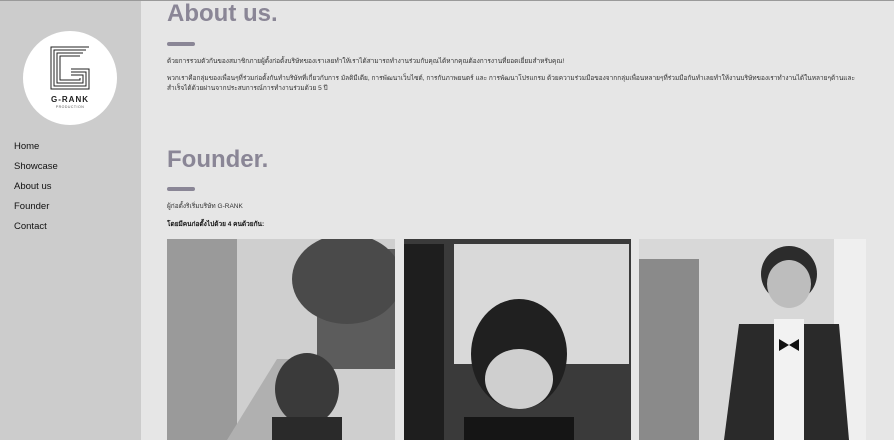  I want to click on nav-item-home: Home, so click(36, 151).